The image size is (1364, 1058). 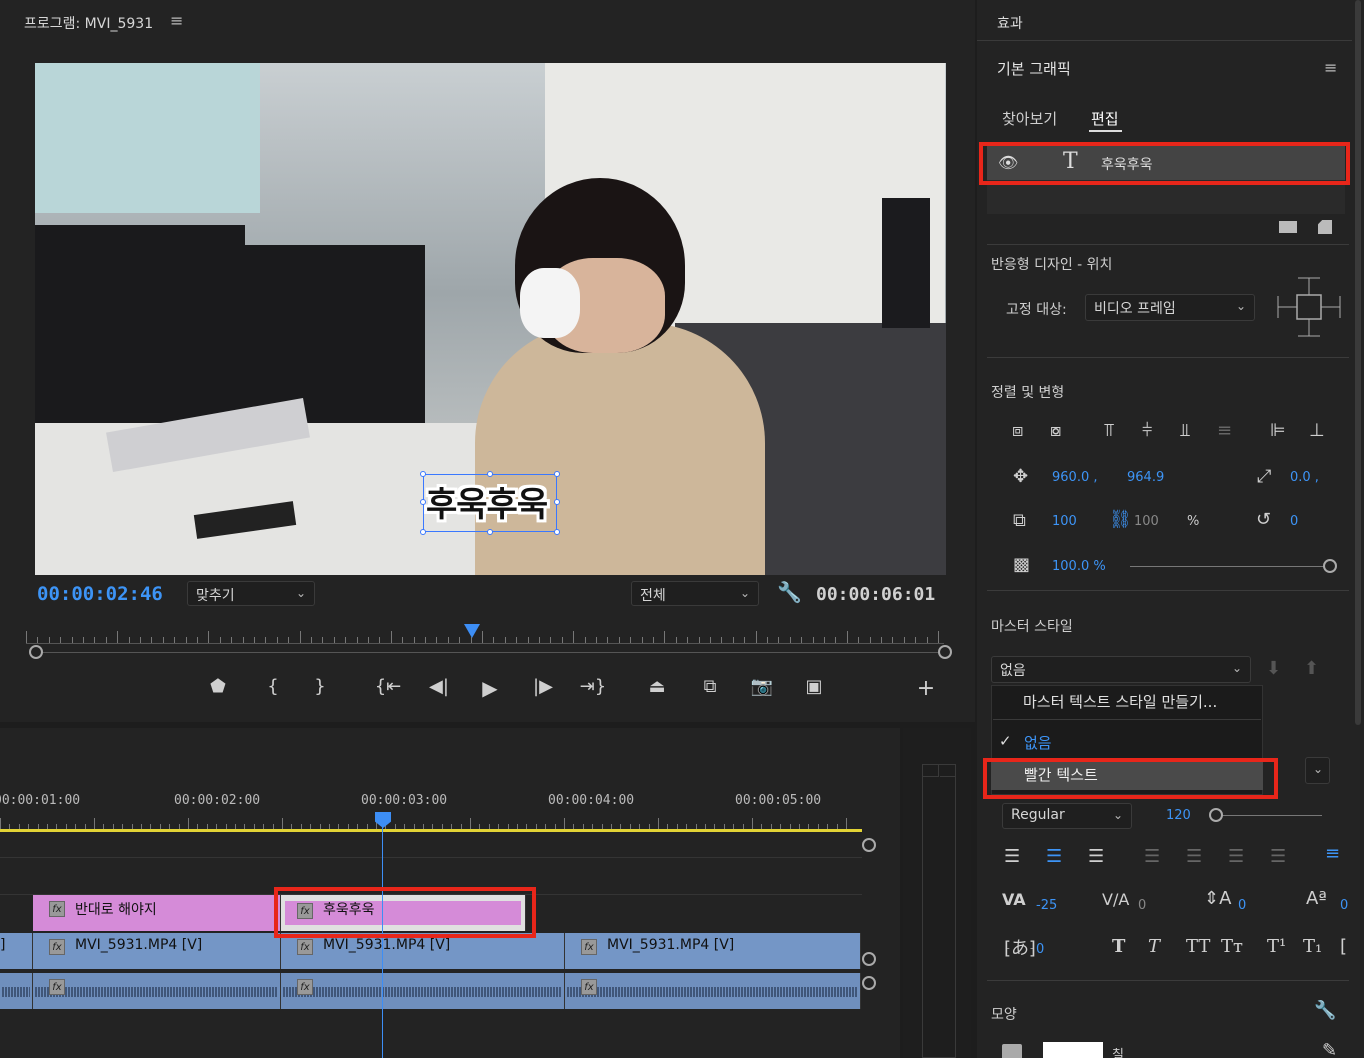 I want to click on tab-browse: 찾아보기, so click(x=1029, y=118).